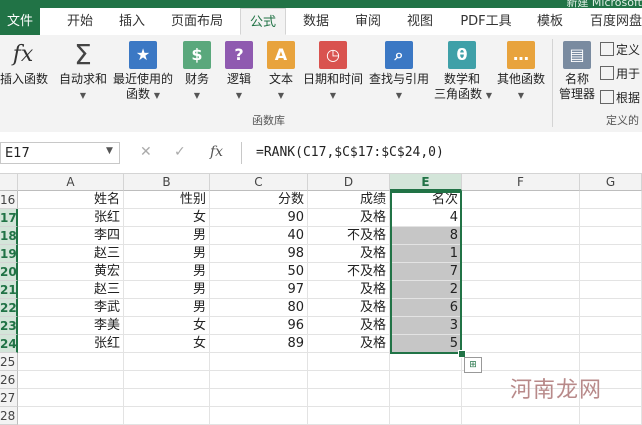 The image size is (642, 425). What do you see at coordinates (109, 151) in the screenshot?
I see `chevron-down-icon: ▼` at bounding box center [109, 151].